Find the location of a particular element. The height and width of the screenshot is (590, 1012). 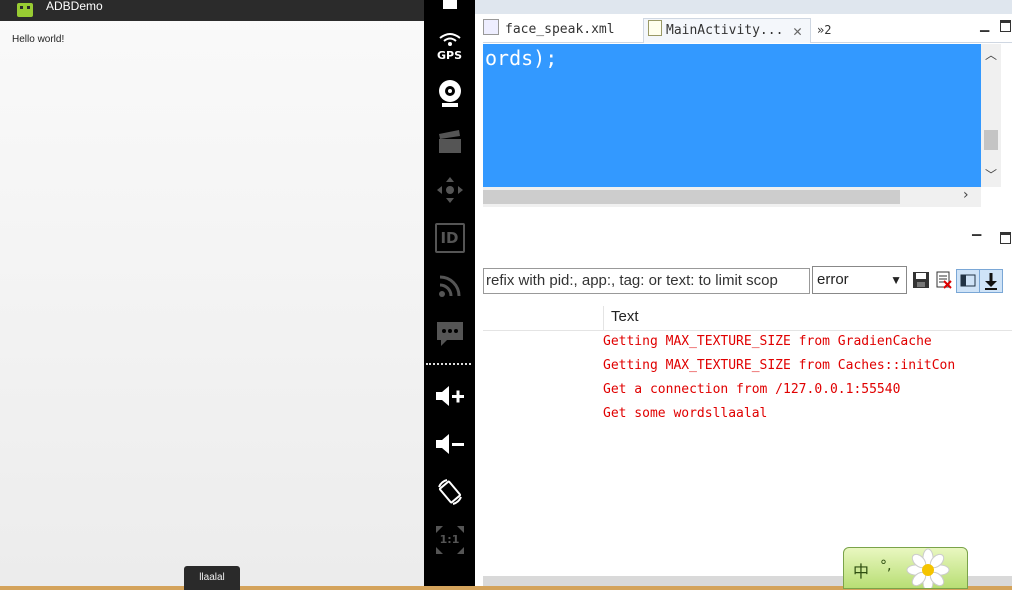

log-level-value: error is located at coordinates (833, 279).